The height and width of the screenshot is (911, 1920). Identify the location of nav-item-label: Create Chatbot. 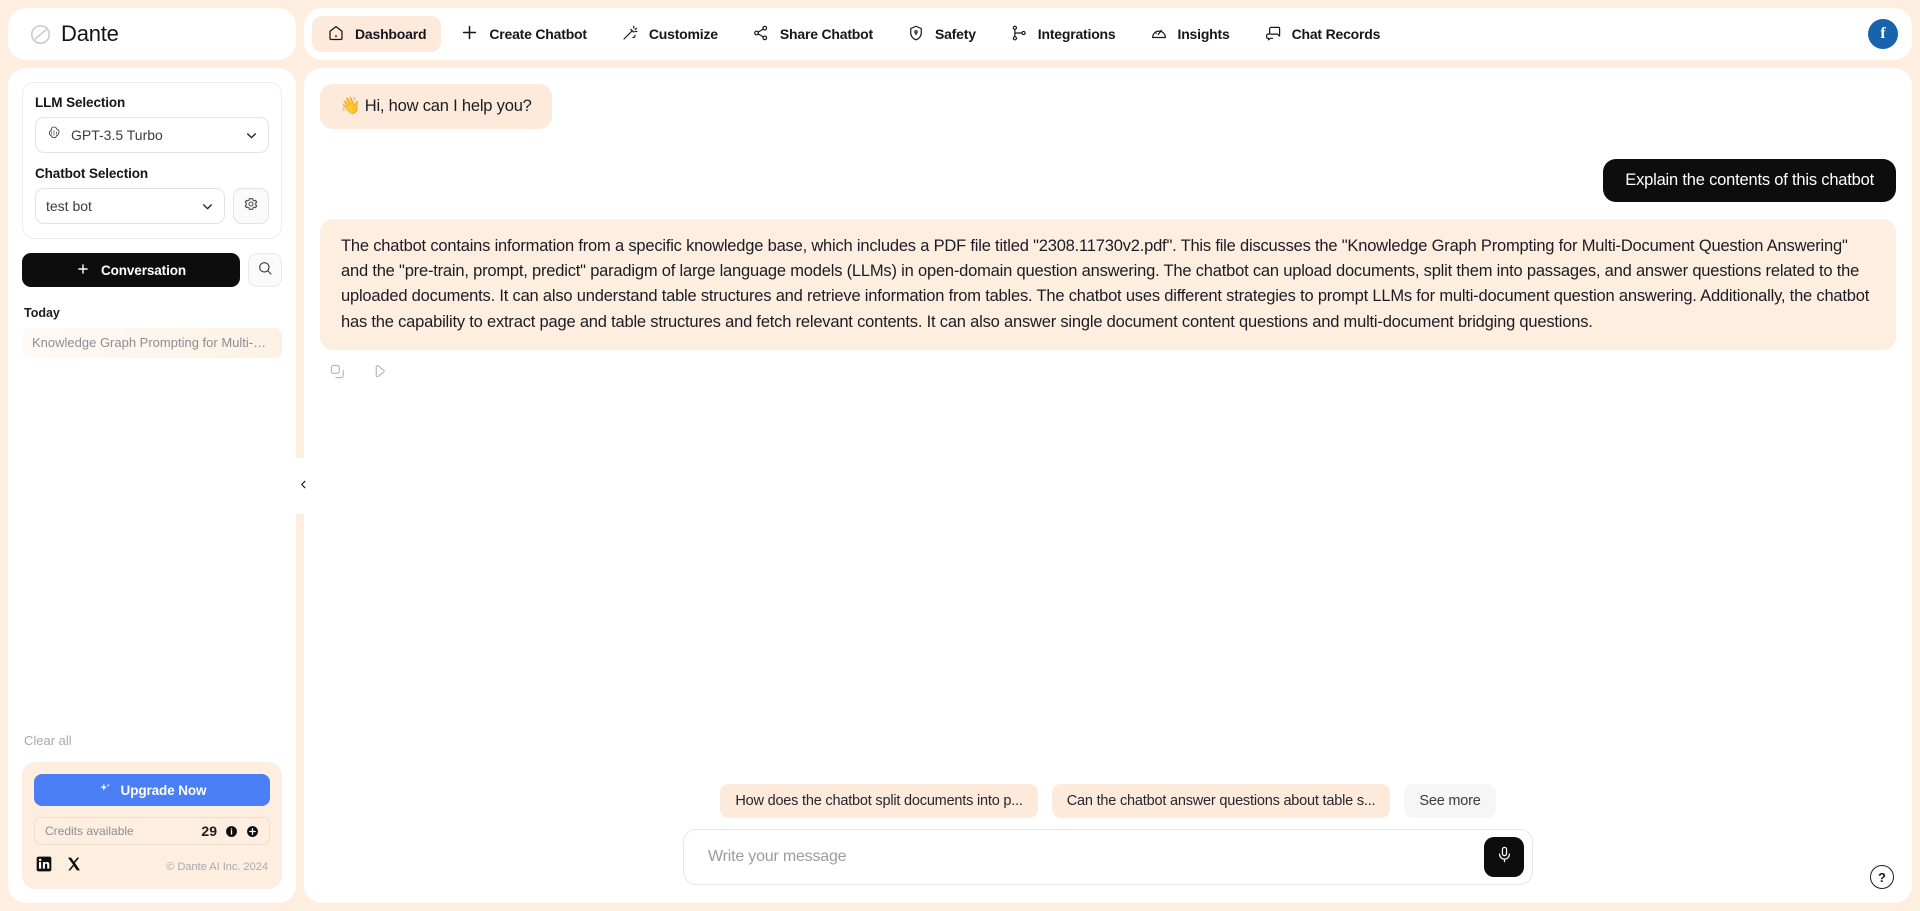
(538, 34).